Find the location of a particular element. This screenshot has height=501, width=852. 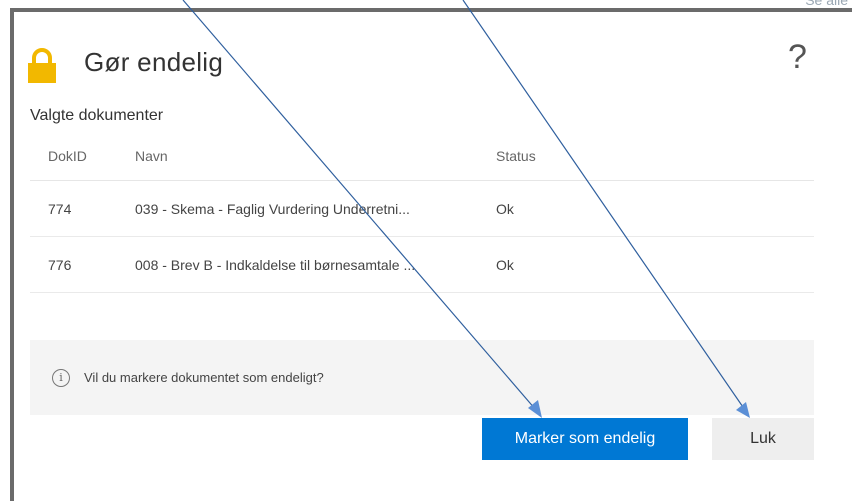

info-circle-icon: i is located at coordinates (61, 377).